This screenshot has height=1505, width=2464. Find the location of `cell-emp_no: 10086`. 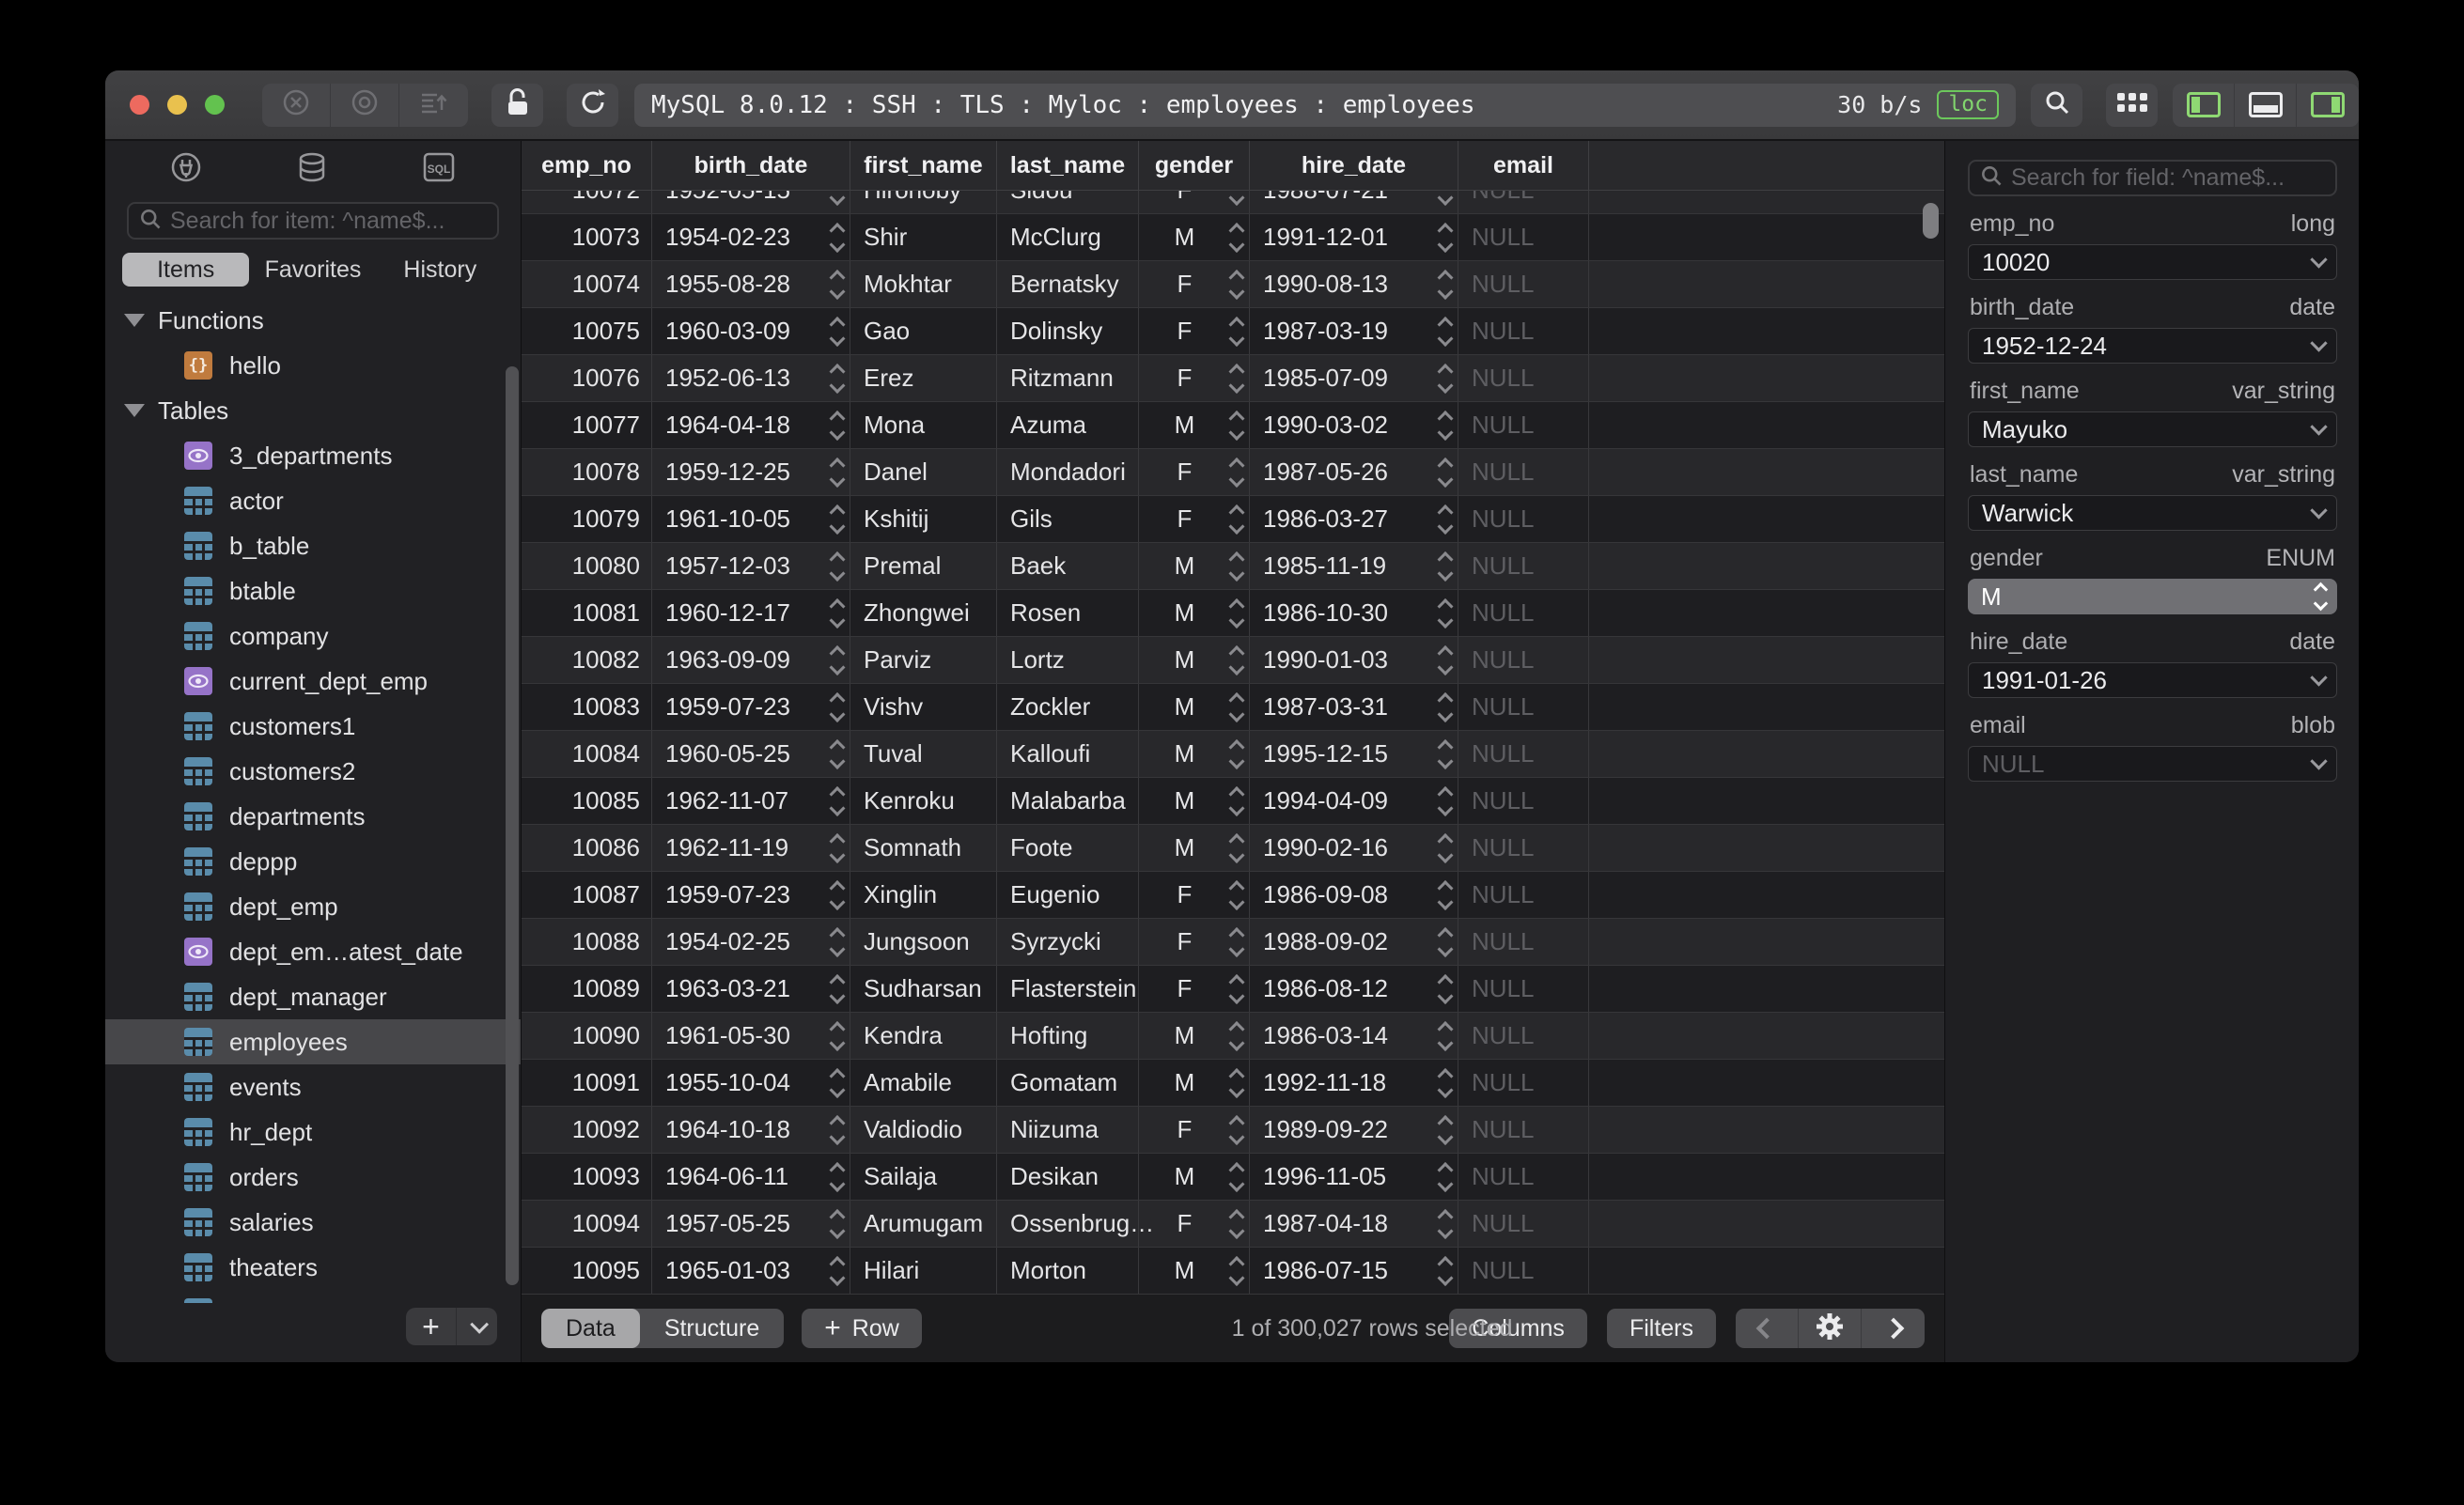

cell-emp_no: 10086 is located at coordinates (587, 848).